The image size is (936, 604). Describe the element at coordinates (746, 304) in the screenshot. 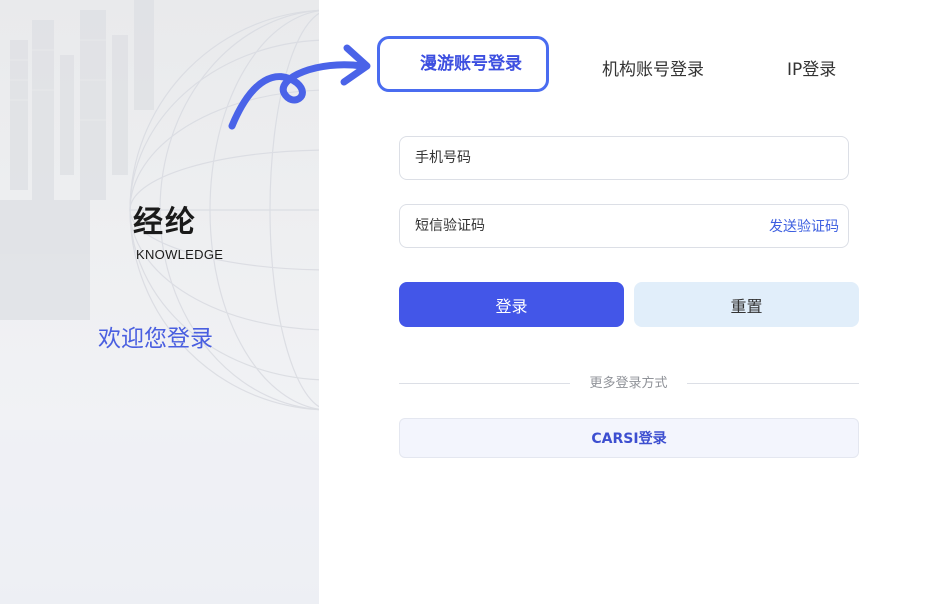

I see `reset-button: 重置` at that location.